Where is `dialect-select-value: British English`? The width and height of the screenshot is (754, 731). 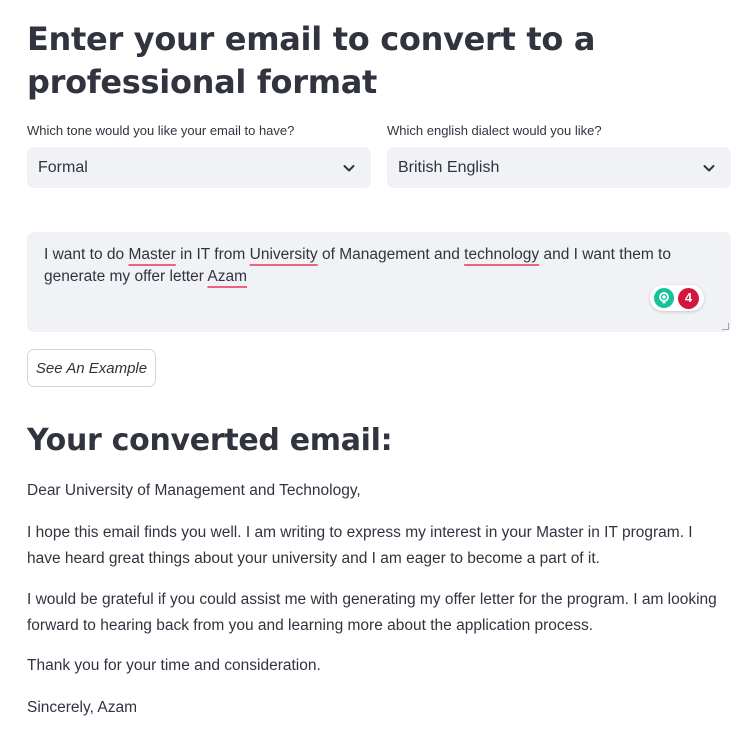 dialect-select-value: British English is located at coordinates (449, 167).